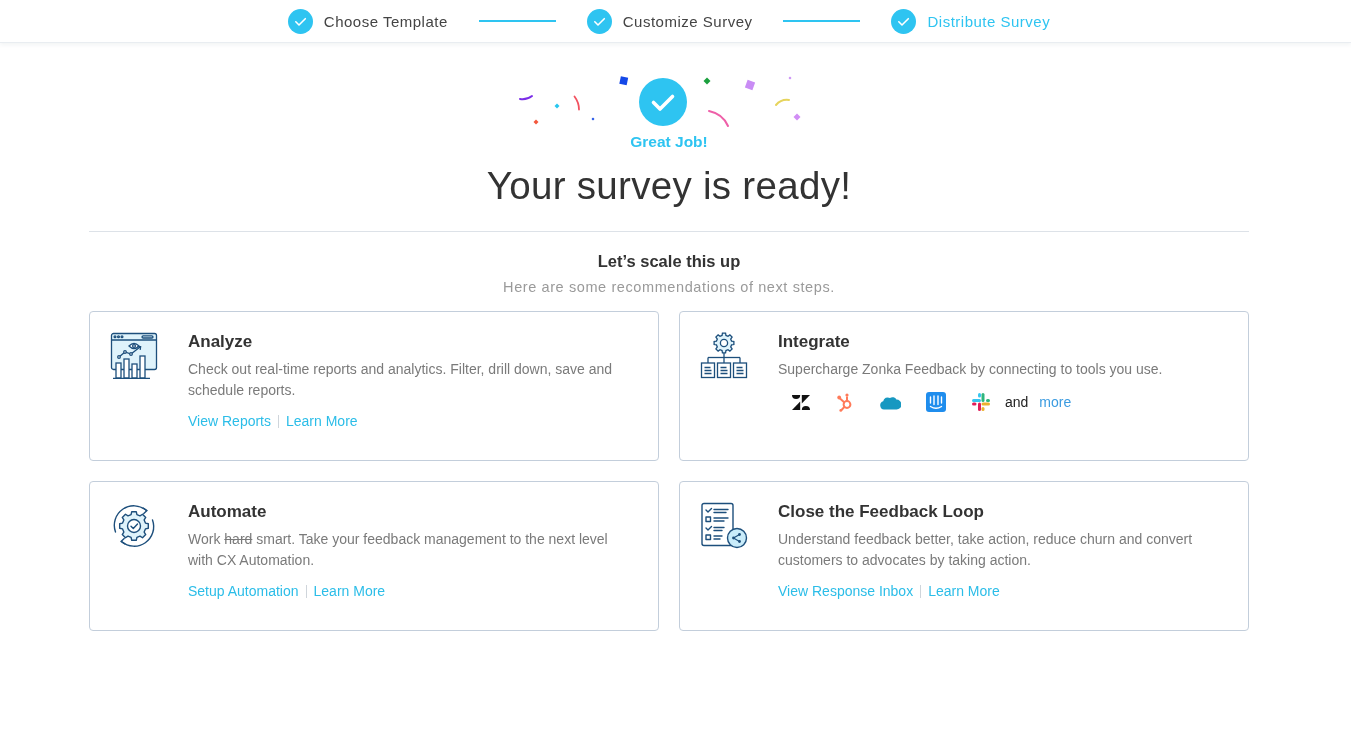 This screenshot has height=735, width=1351. Describe the element at coordinates (229, 421) in the screenshot. I see `card-link: View Reports` at that location.